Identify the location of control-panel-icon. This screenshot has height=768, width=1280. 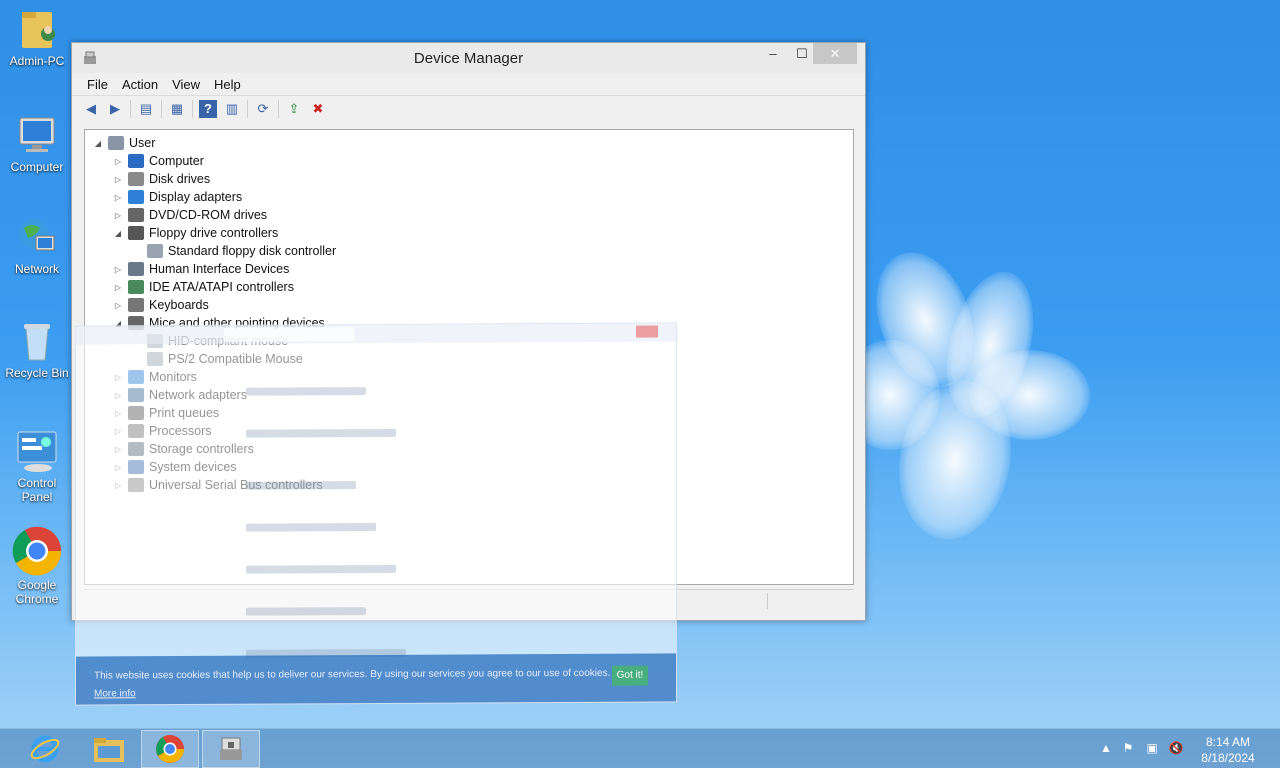
(37, 451).